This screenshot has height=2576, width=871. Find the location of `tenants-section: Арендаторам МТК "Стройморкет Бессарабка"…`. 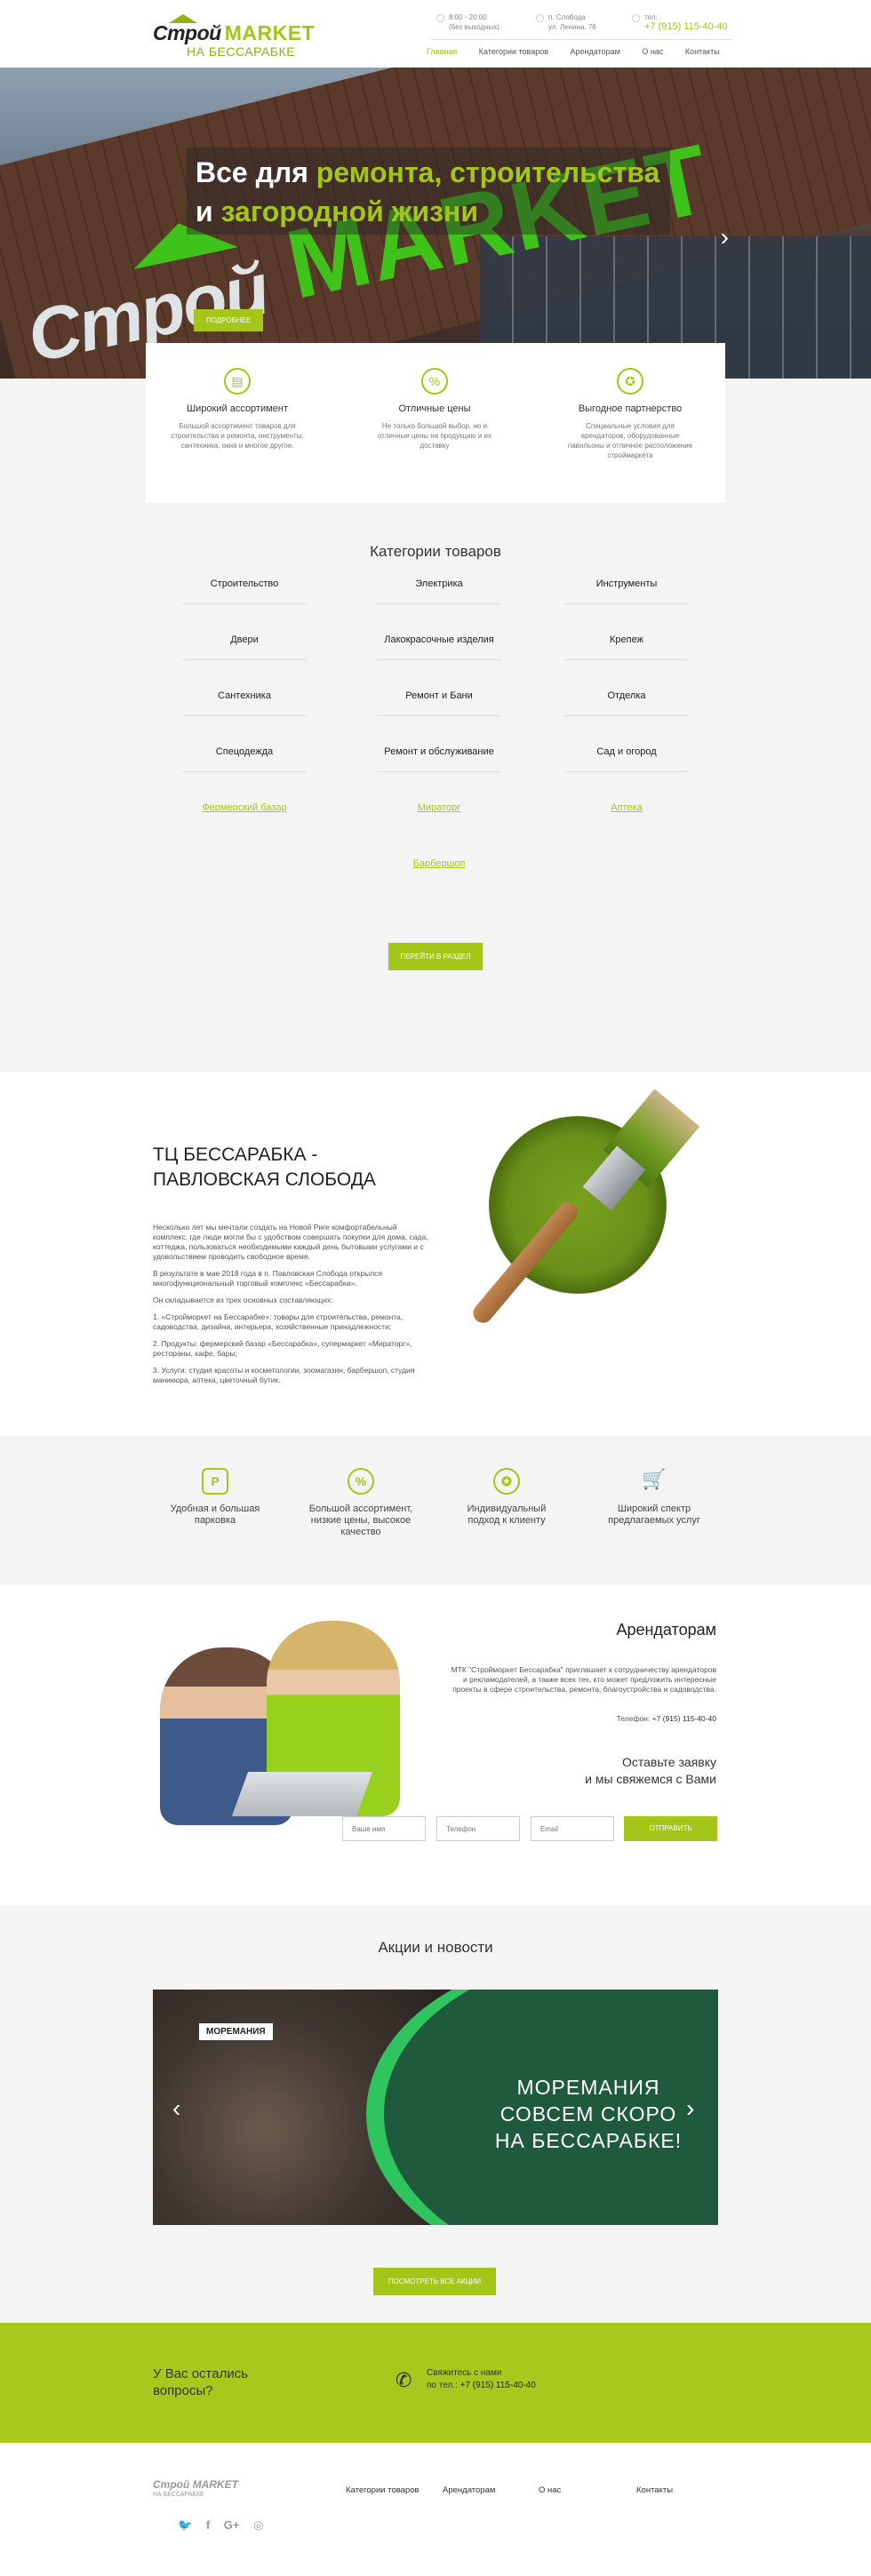

tenants-section: Арендаторам МТК "Стройморкет Бессарабка"… is located at coordinates (435, 1745).